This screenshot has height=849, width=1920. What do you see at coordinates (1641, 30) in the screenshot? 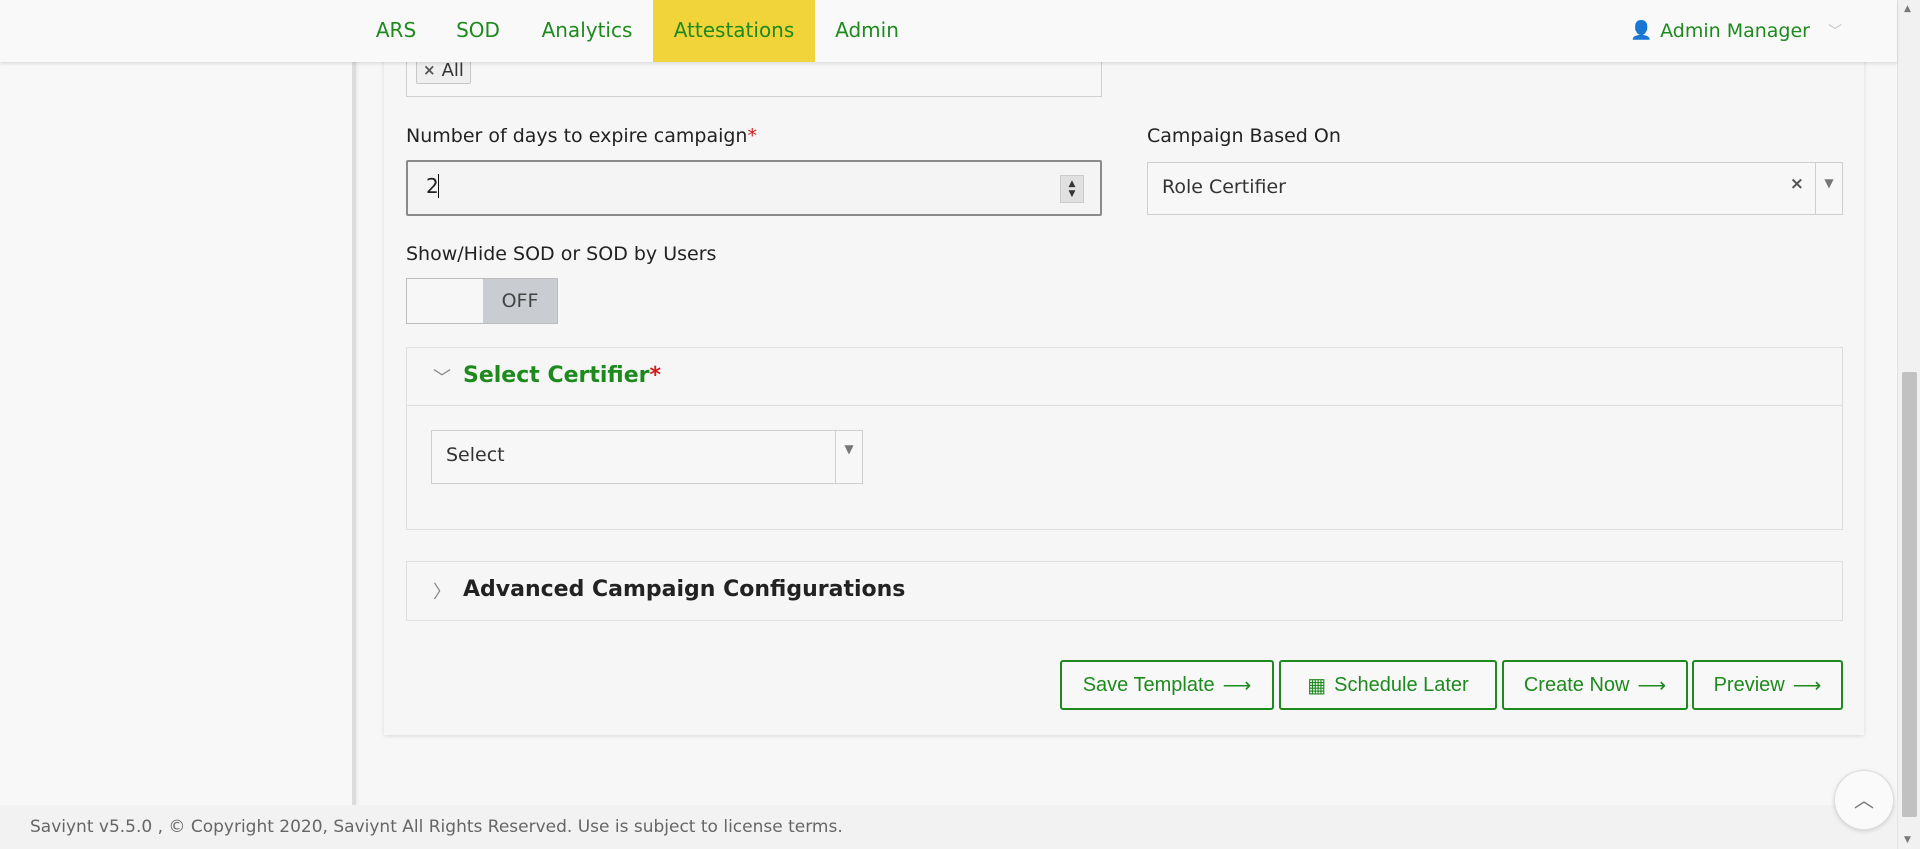
I see `user-avatar-icon: 👤` at bounding box center [1641, 30].